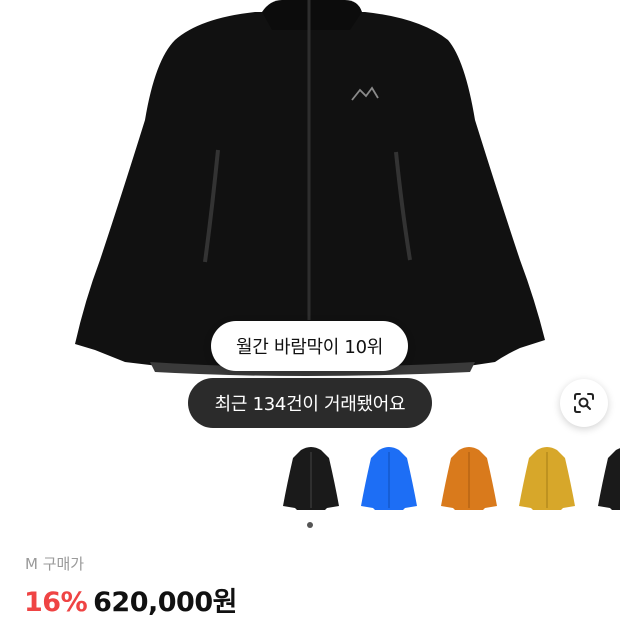 The height and width of the screenshot is (620, 620). What do you see at coordinates (56, 602) in the screenshot?
I see `discount-rate: 16%` at bounding box center [56, 602].